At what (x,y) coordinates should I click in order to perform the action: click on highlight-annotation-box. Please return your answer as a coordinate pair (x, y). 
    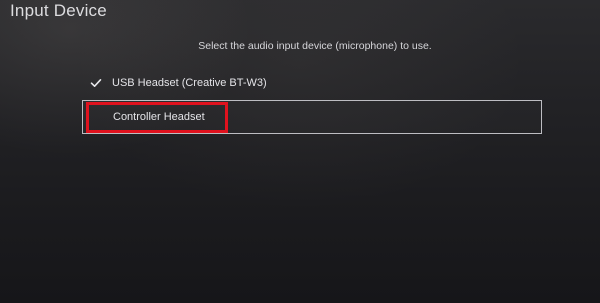
    Looking at the image, I should click on (157, 117).